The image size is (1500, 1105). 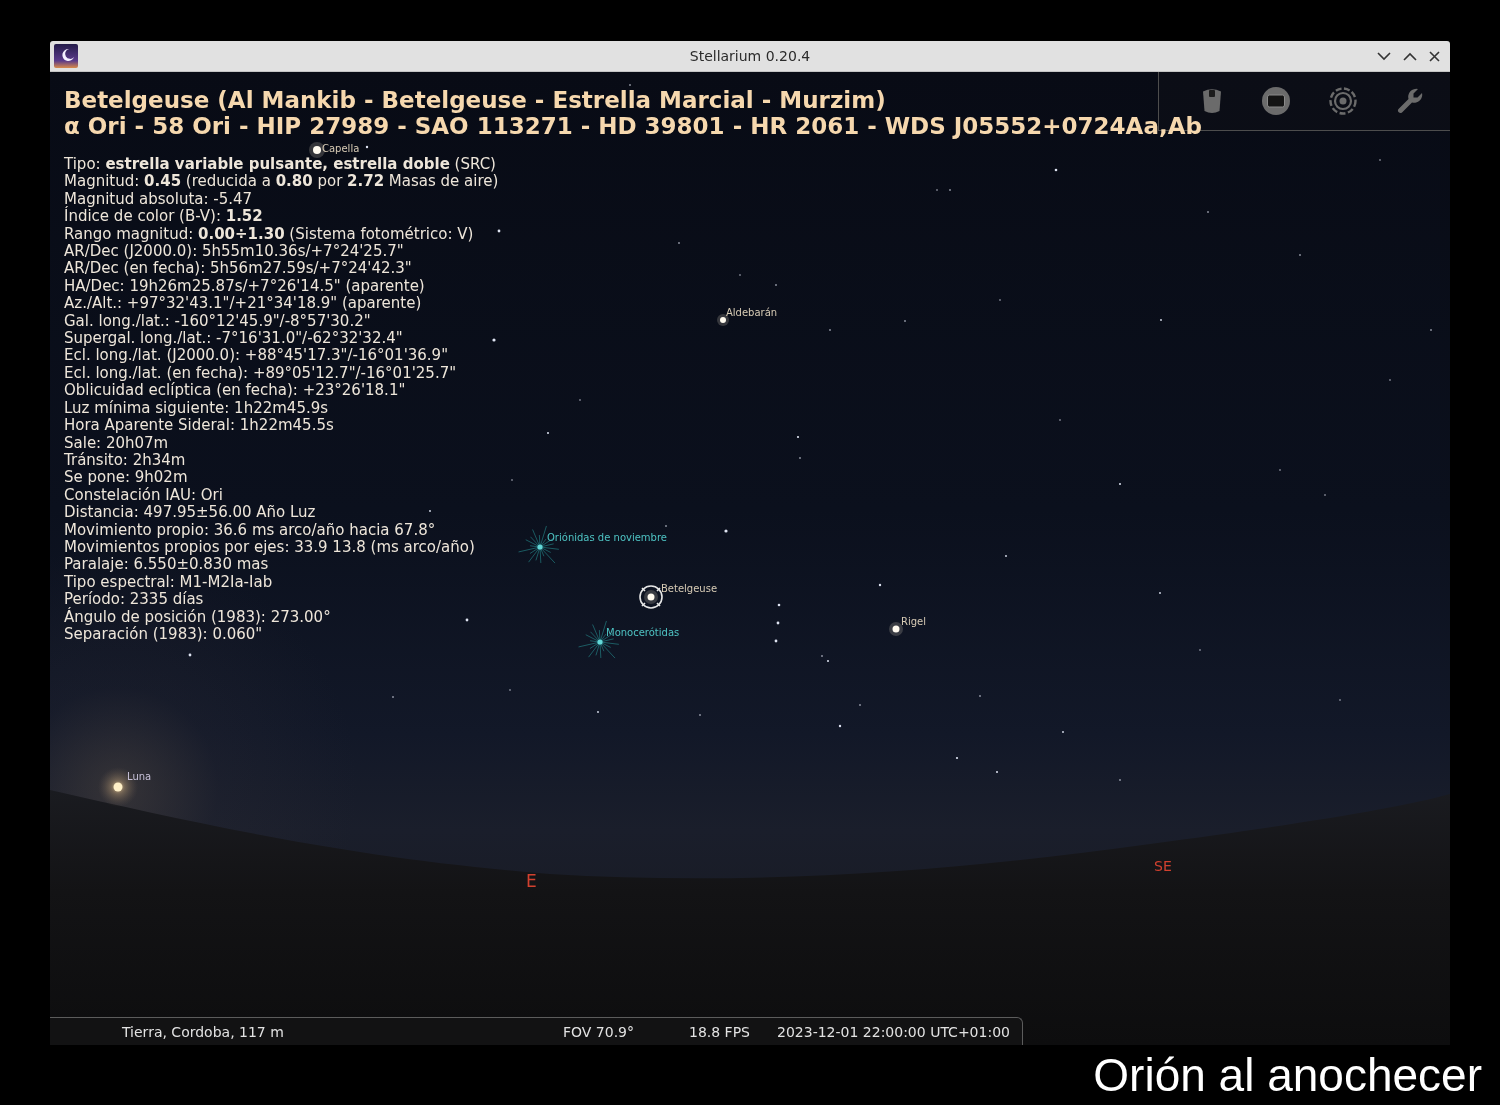 I want to click on info-line: Distancia: 497.95±56.00 Año Luz, so click(x=190, y=513).